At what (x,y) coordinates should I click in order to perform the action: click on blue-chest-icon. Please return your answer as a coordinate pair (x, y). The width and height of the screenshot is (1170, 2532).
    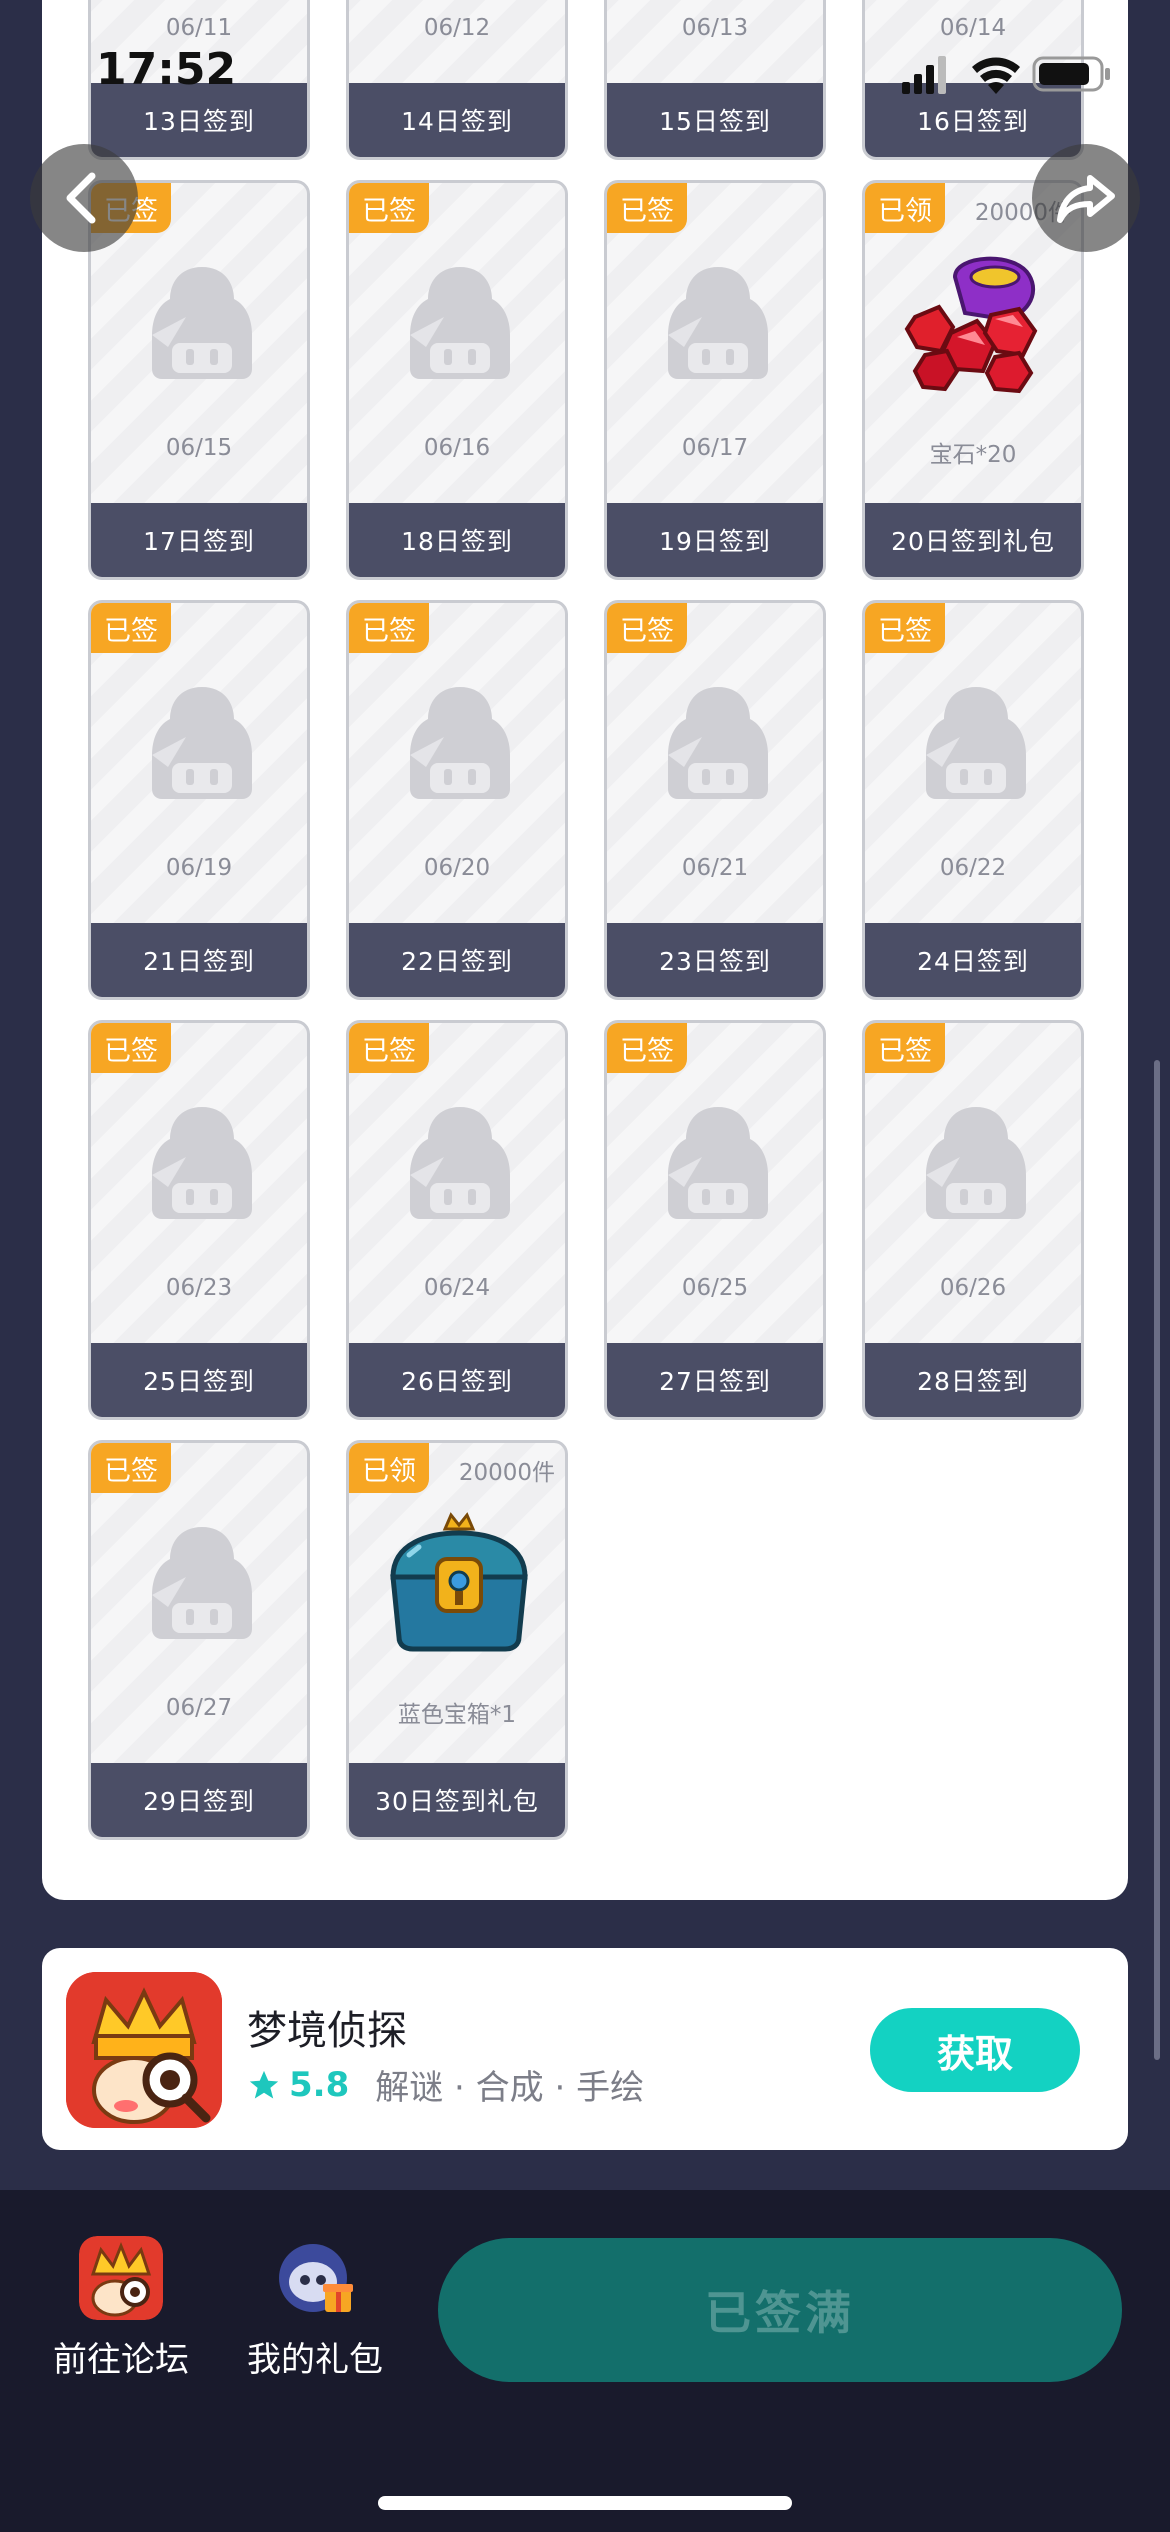
    Looking at the image, I should click on (459, 1582).